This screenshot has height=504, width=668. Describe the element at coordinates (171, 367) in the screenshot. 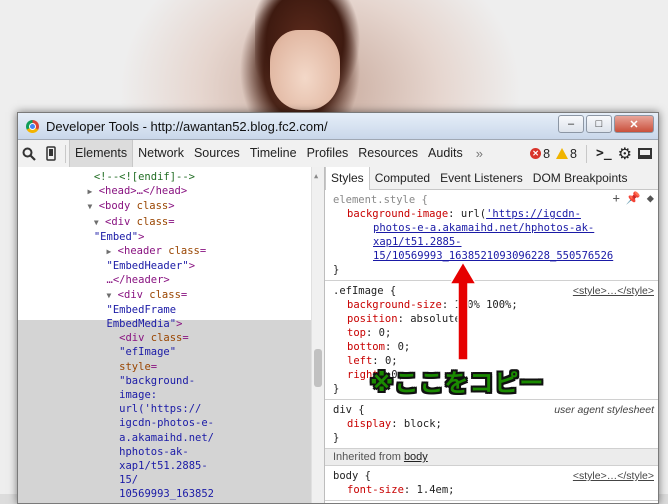

I see `dom-tree-node: style=` at that location.